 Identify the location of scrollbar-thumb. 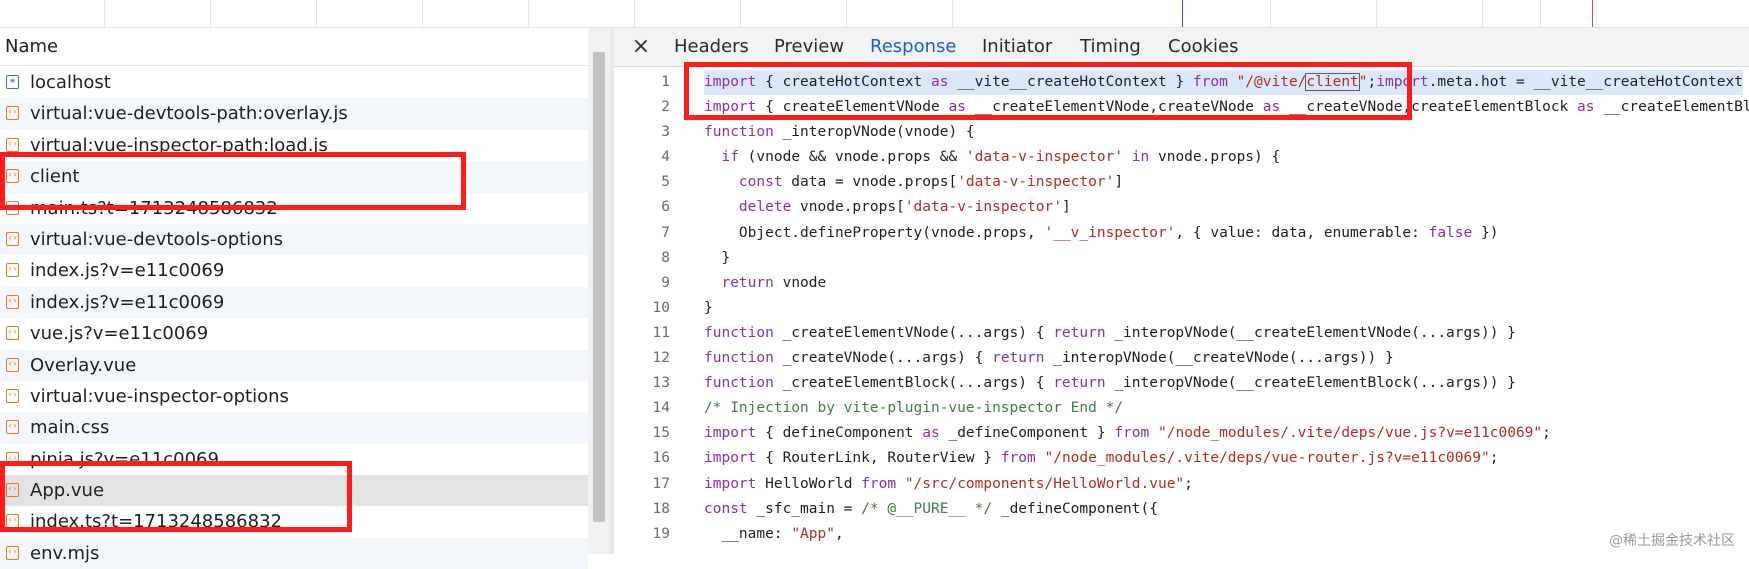
(599, 287).